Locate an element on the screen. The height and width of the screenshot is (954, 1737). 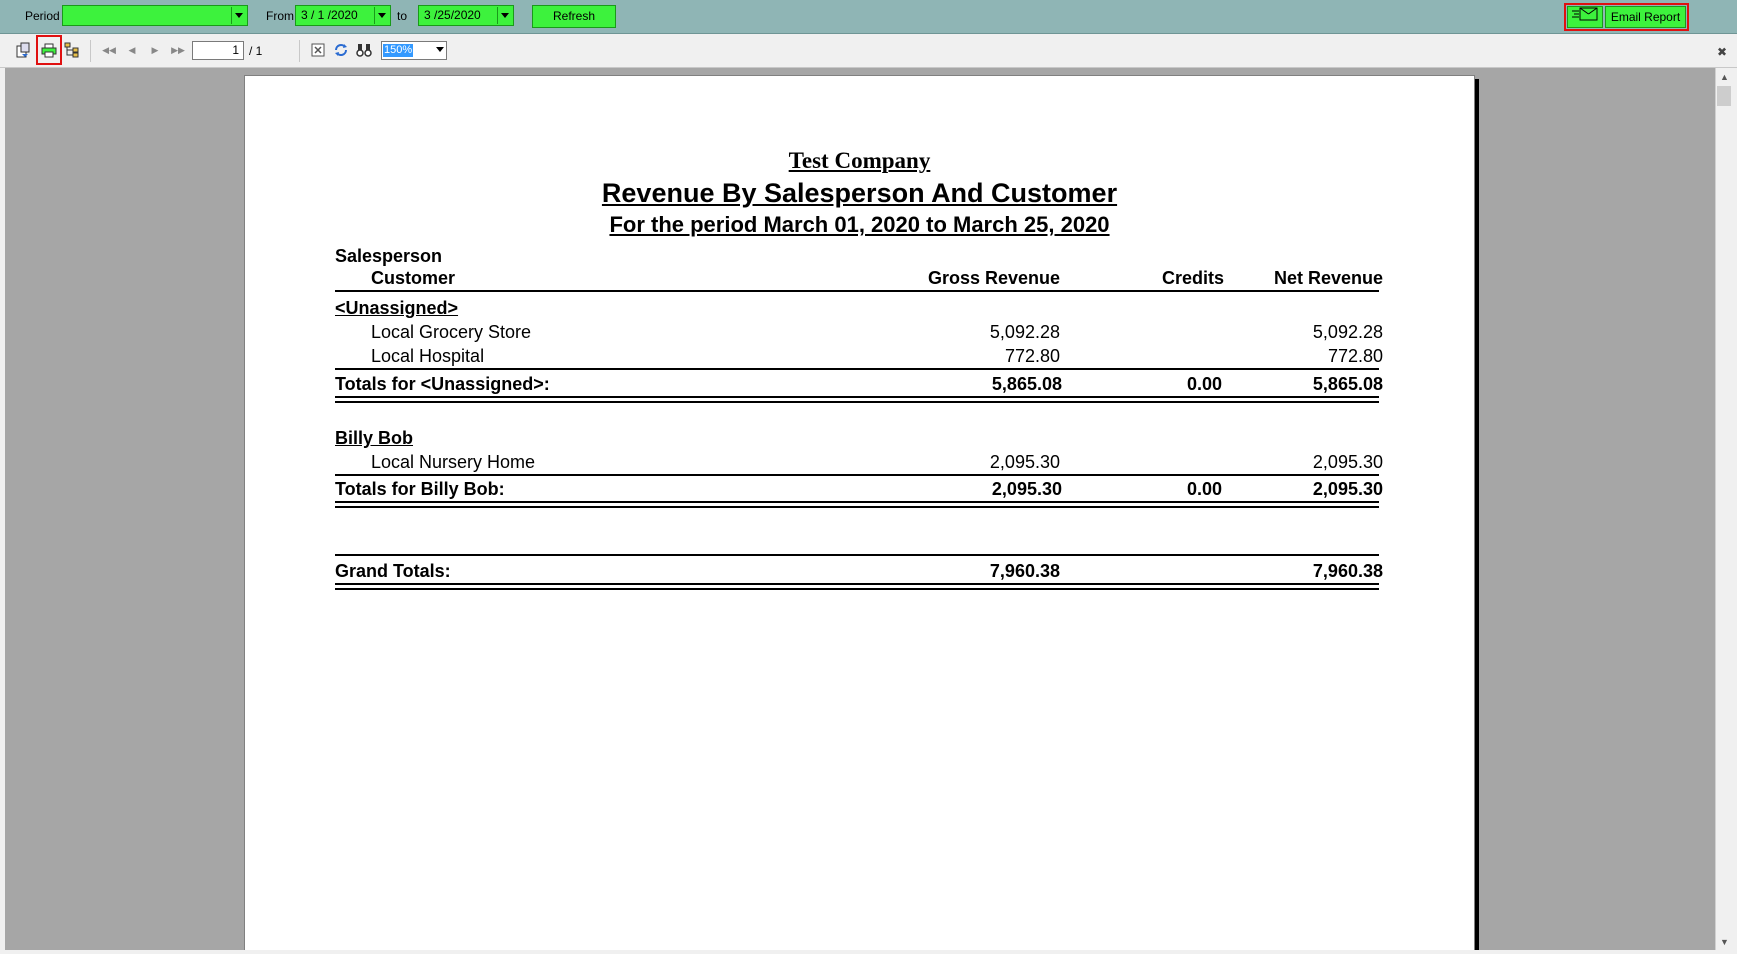
group-total-label: Totals for Billy Bob: is located at coordinates (420, 489).